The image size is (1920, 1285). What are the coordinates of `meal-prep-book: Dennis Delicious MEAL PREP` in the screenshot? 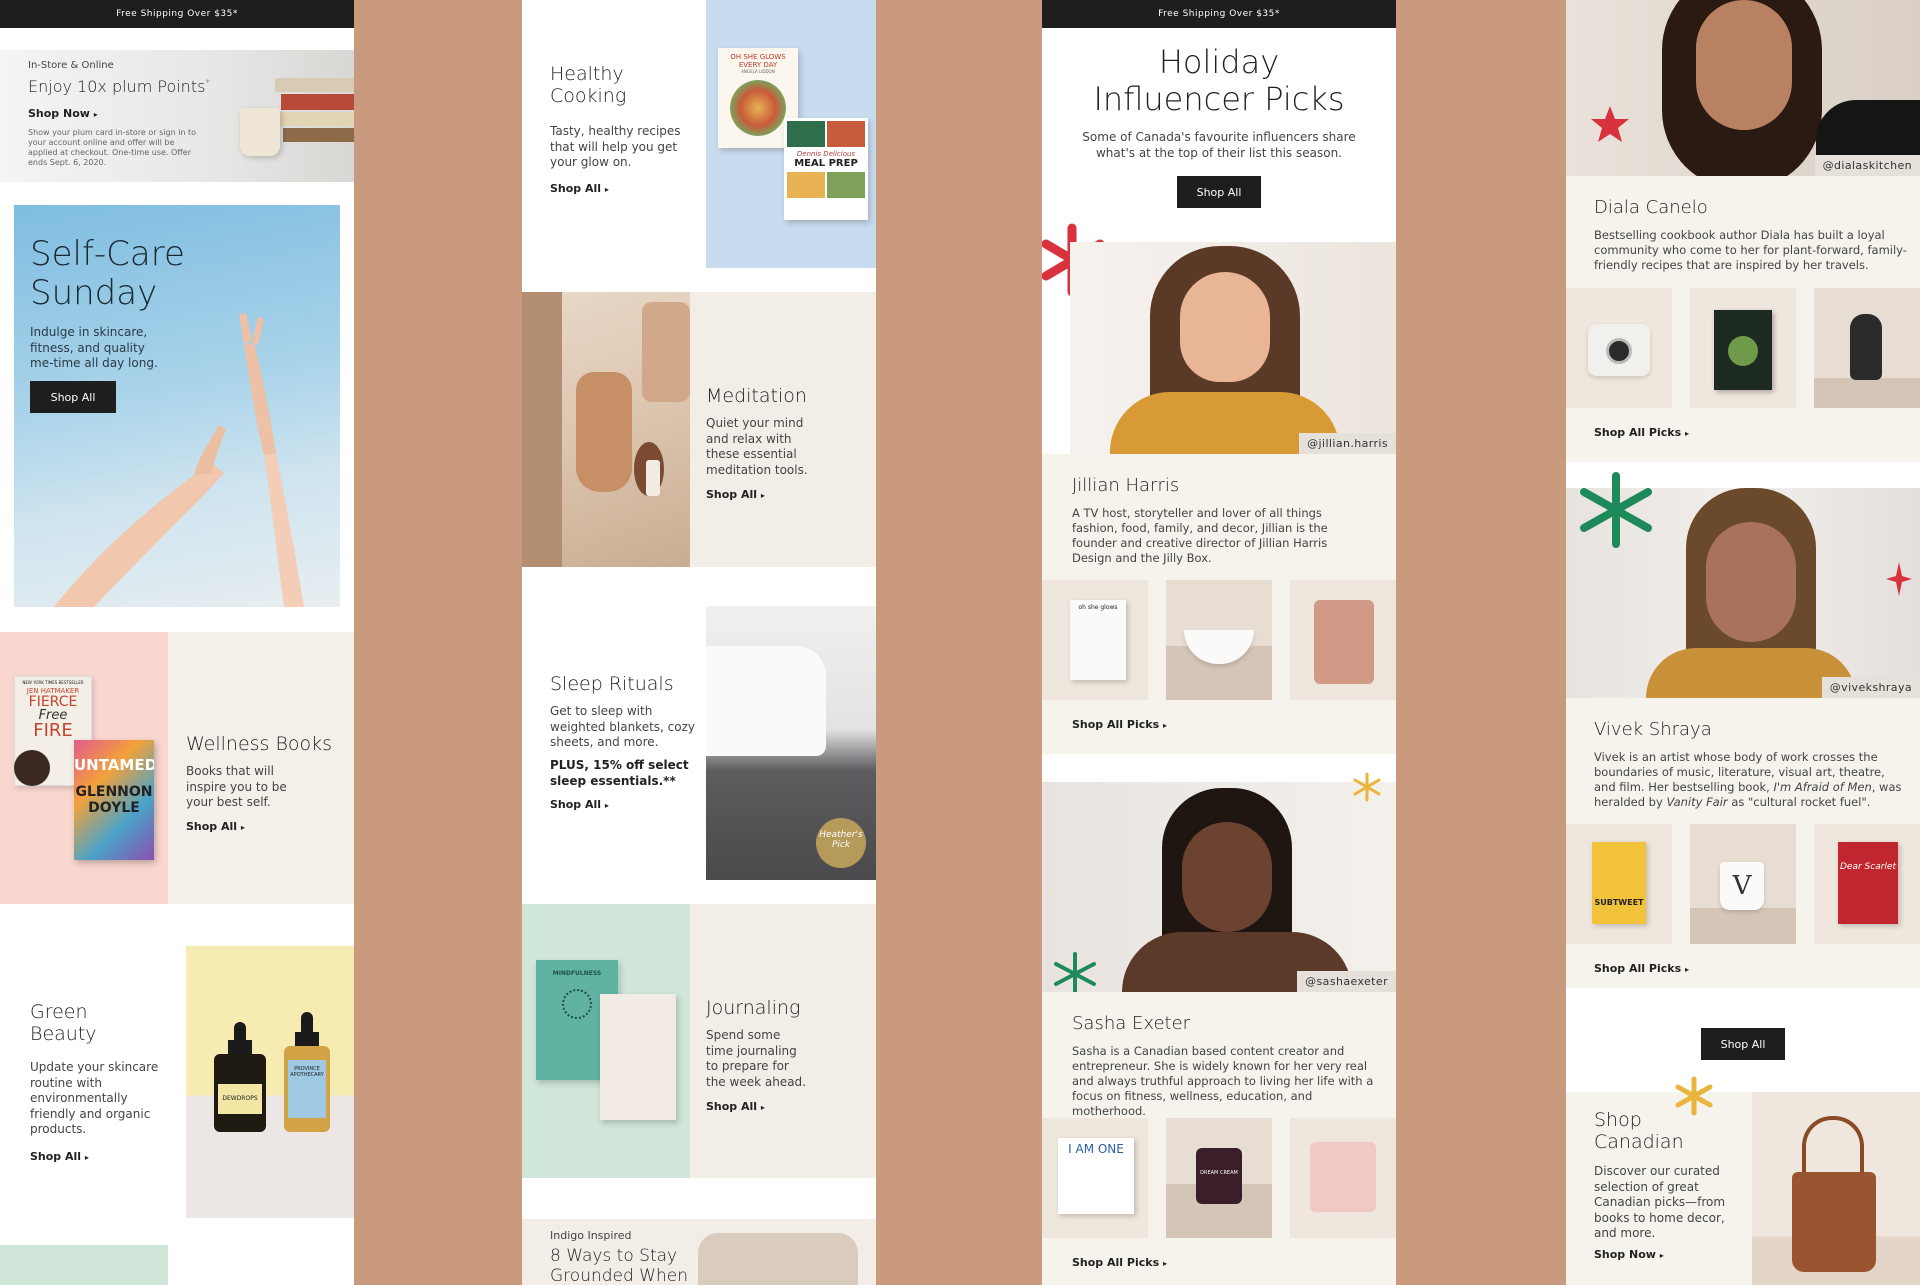 It's located at (826, 169).